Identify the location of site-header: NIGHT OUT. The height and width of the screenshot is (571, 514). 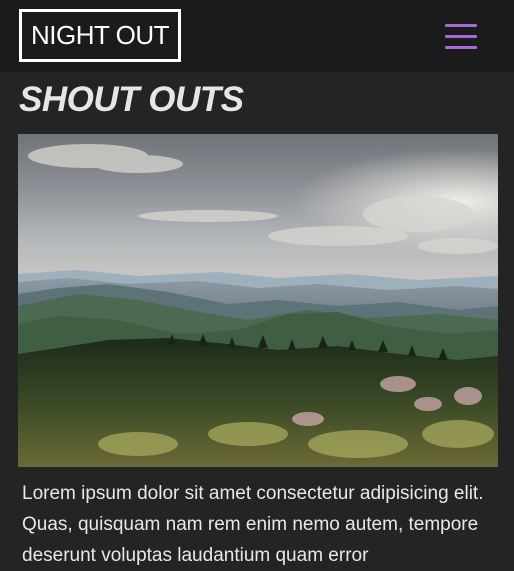
(257, 36).